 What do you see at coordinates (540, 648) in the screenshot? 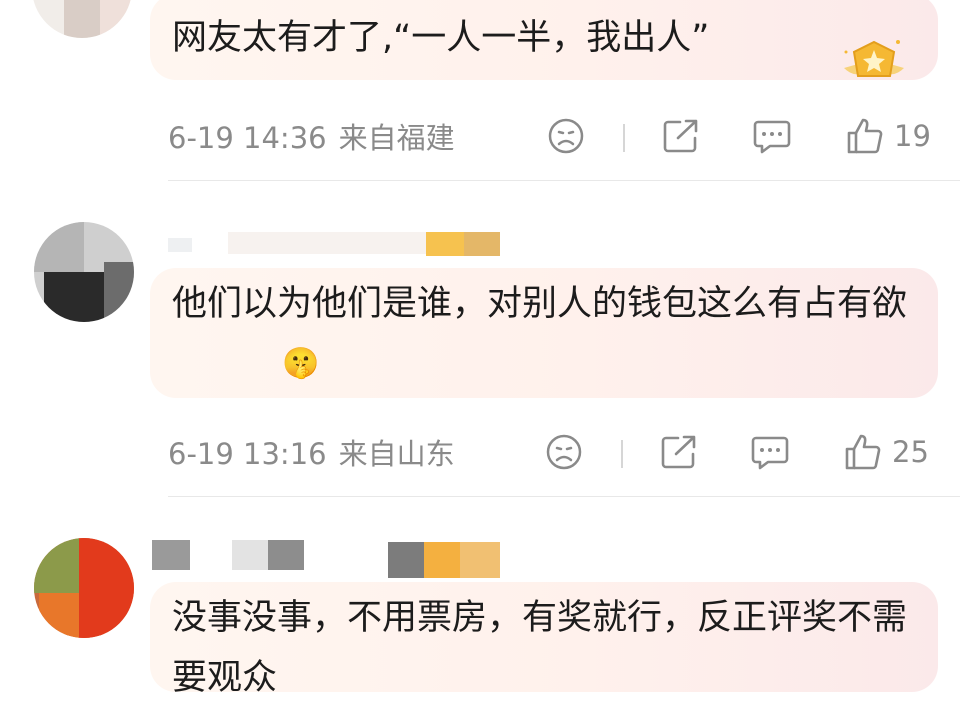
I see `comment-text: 没事没事，不用票房，有奖就行，反正评奖不需要观众` at bounding box center [540, 648].